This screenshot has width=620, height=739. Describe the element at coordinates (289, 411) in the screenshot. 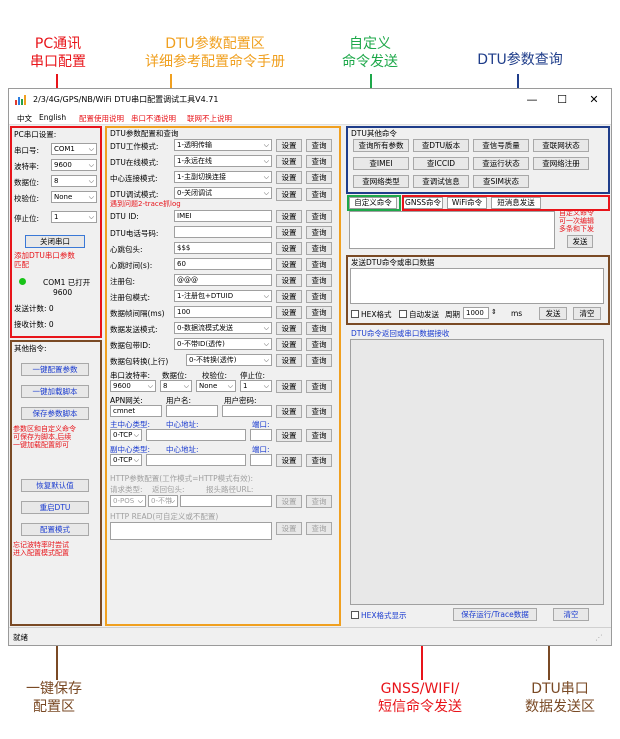

I see `apn-set-button: 设置` at that location.